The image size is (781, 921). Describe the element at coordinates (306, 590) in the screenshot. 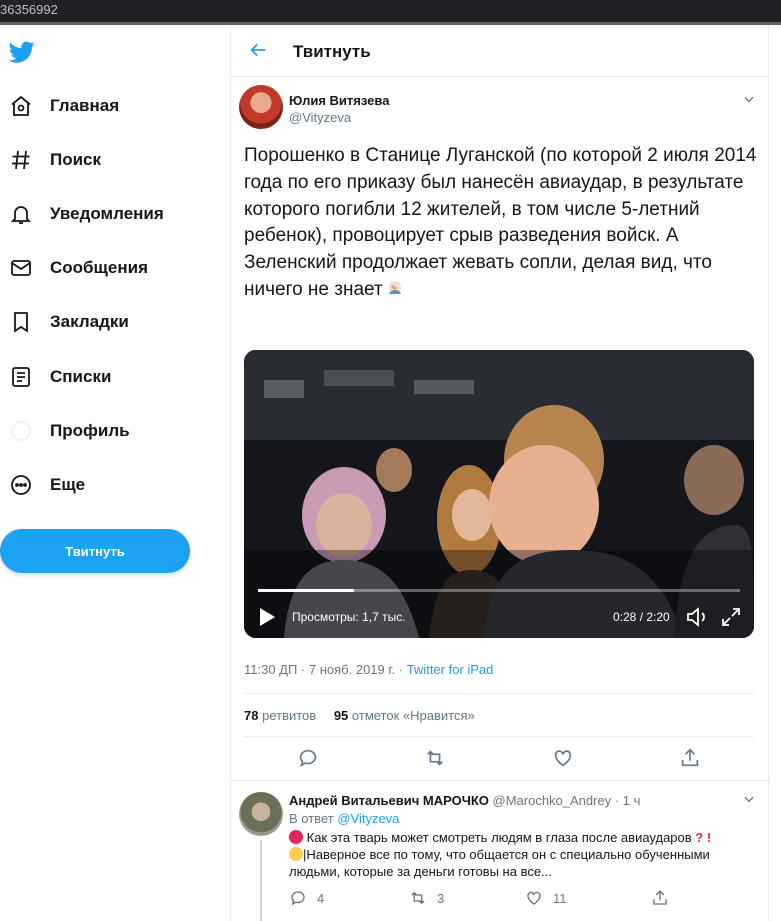

I see `video-progress-fill` at that location.